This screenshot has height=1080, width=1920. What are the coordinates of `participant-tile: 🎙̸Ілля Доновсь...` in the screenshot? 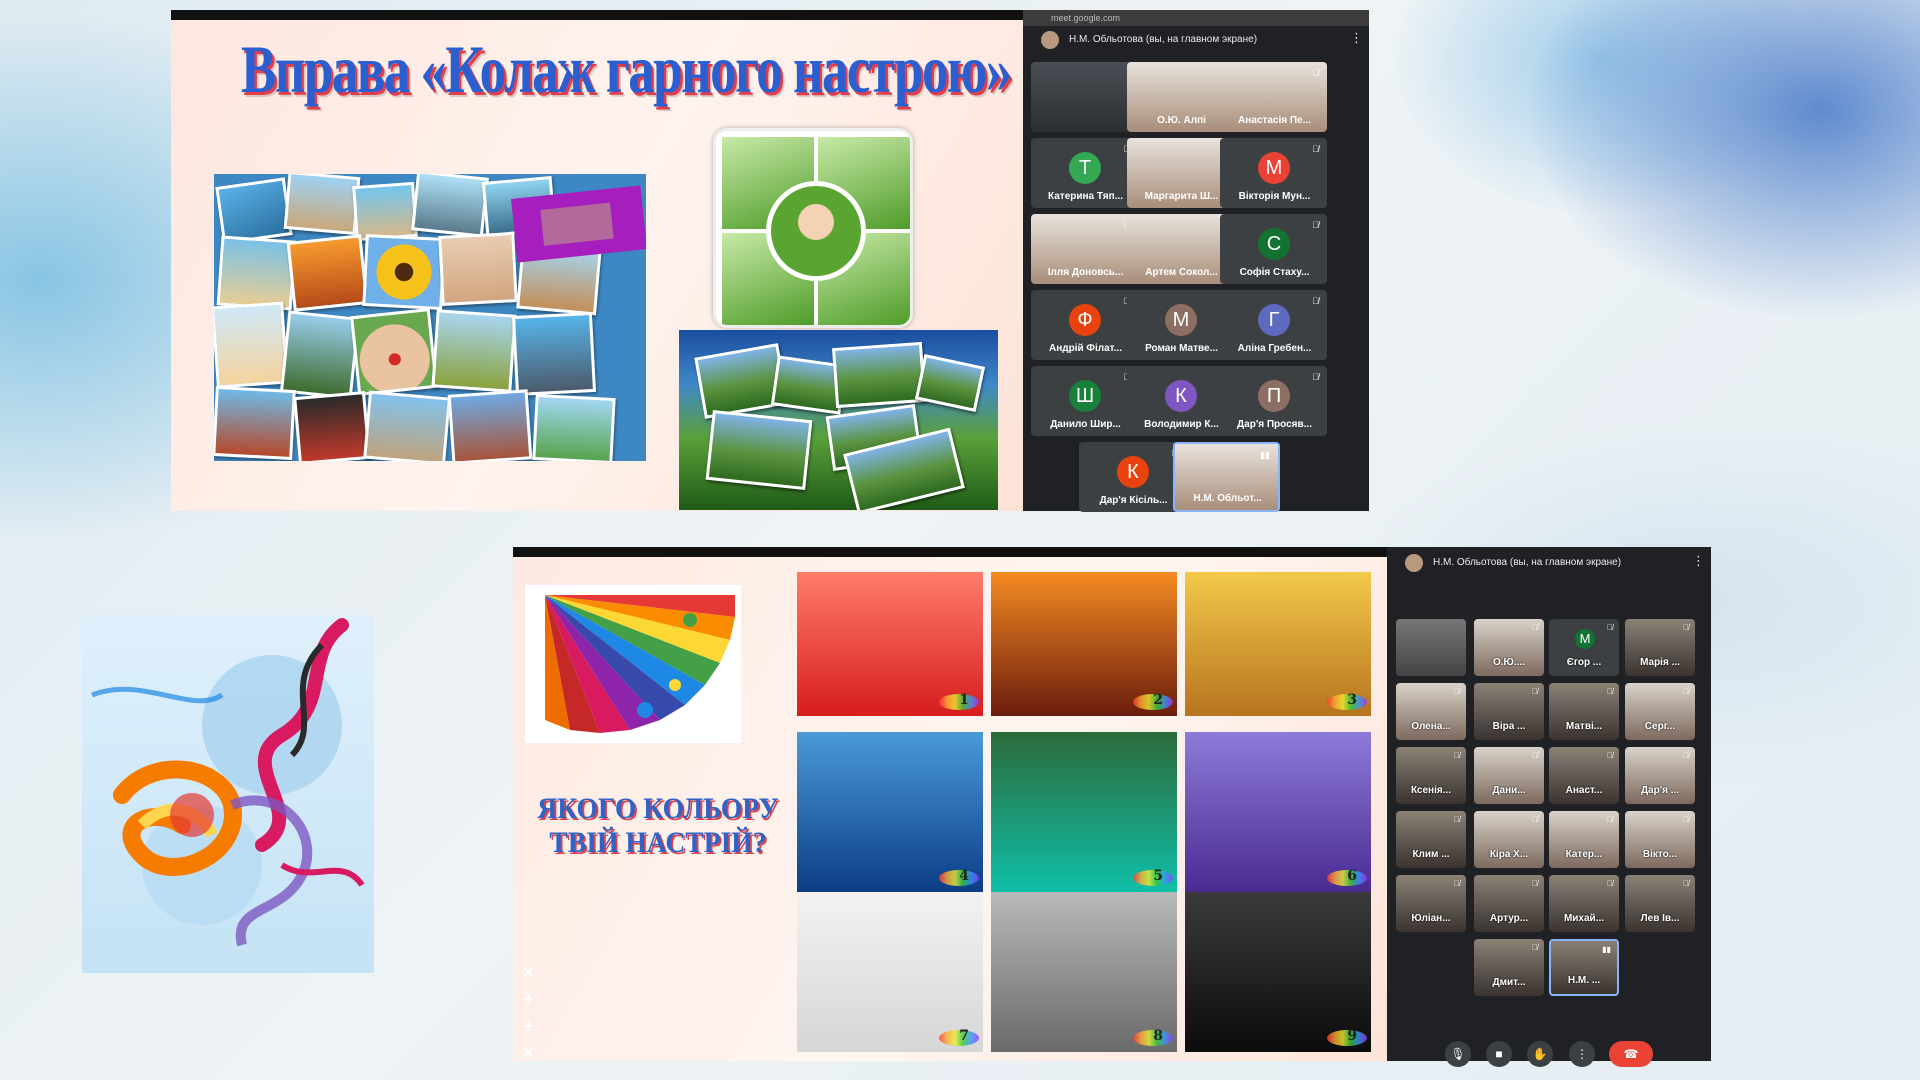 It's located at (1084, 249).